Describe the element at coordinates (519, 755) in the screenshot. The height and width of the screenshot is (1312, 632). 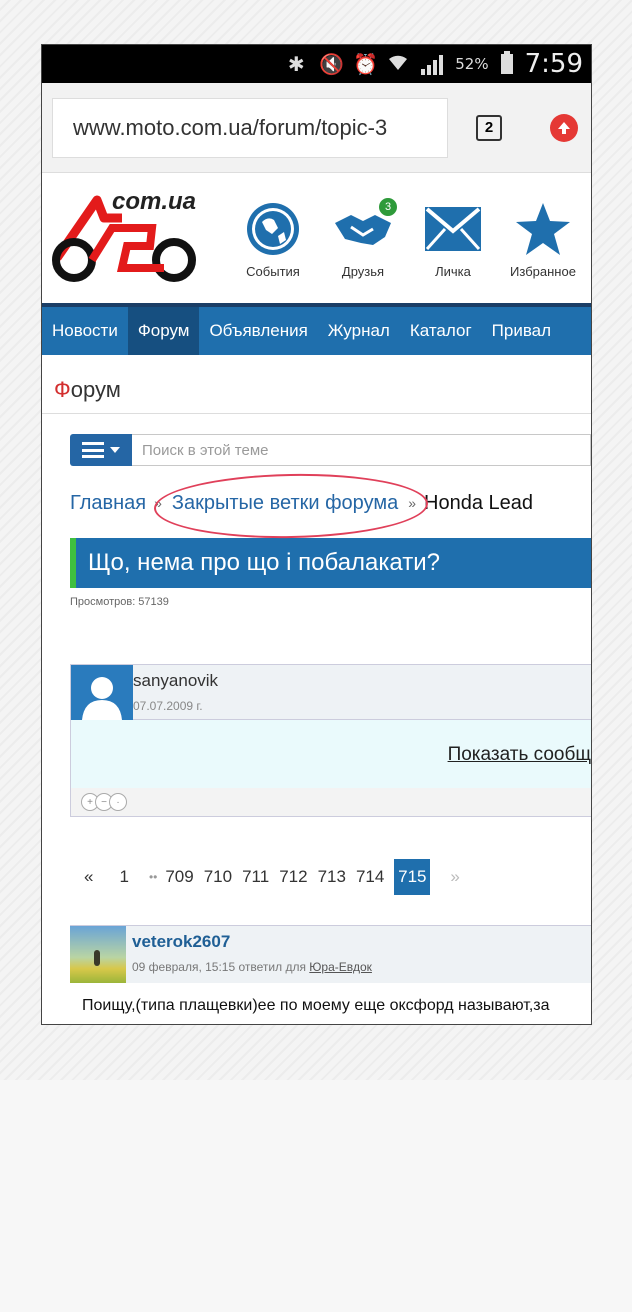
I see `show-message-link: Показать сообщ` at that location.